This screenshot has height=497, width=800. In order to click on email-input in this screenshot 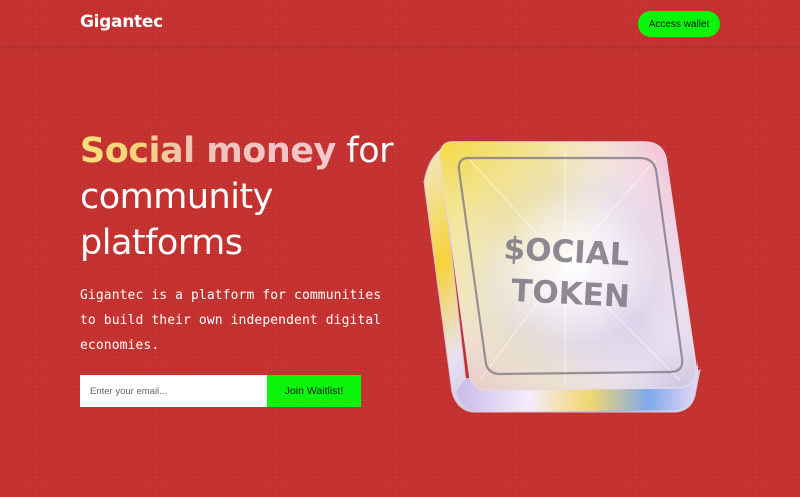, I will do `click(173, 391)`.